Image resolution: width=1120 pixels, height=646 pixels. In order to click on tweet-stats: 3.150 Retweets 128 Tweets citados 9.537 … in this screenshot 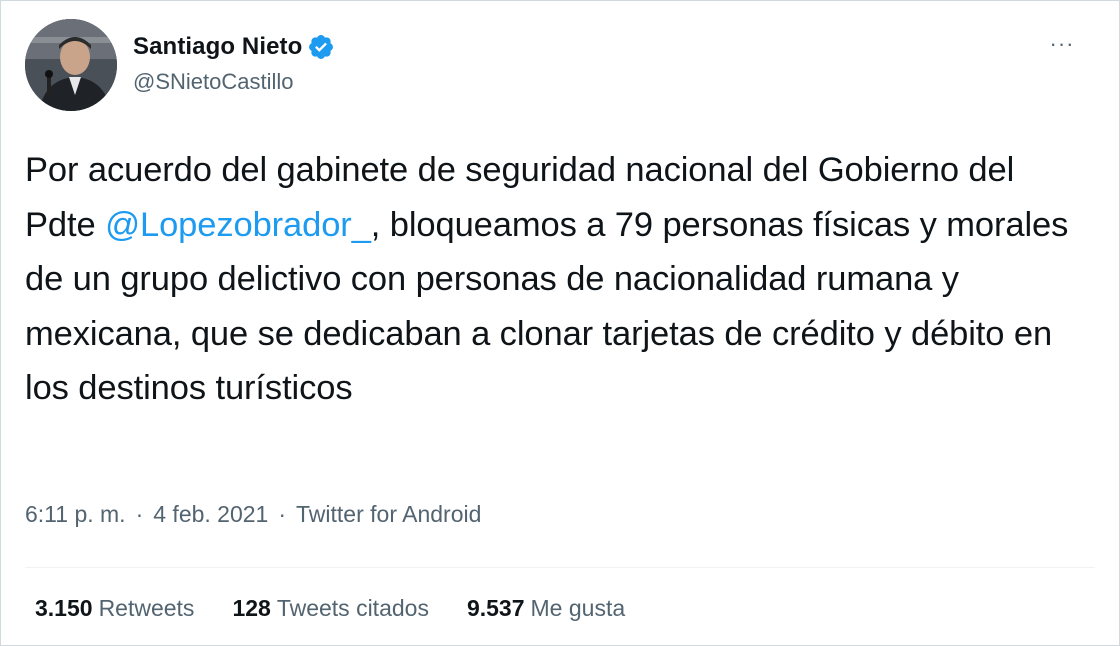, I will do `click(349, 608)`.